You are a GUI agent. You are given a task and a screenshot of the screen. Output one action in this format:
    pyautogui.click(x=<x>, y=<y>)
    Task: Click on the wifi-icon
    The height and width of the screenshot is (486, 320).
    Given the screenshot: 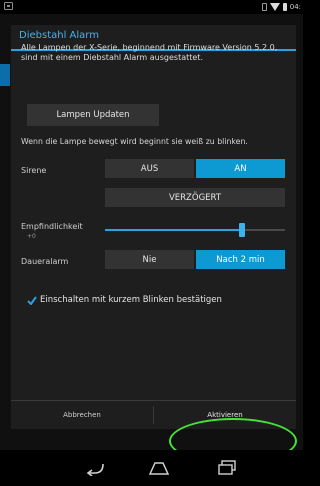 What is the action you would take?
    pyautogui.click(x=274, y=7)
    